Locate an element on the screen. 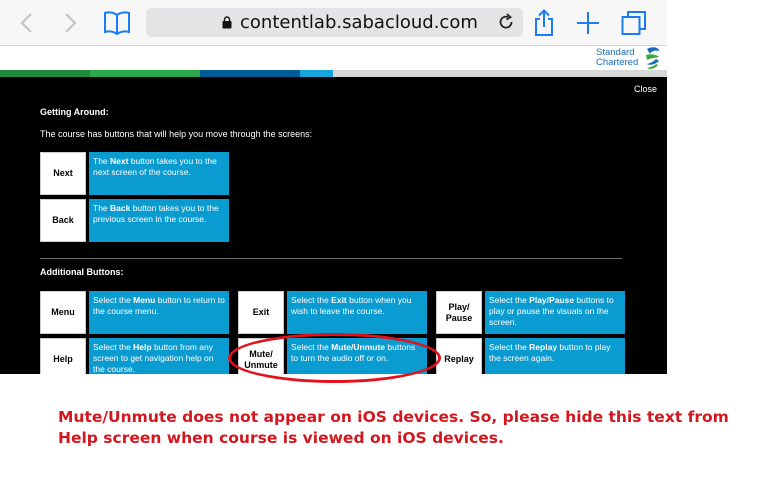 This screenshot has width=772, height=493. menu-button-label: Menu is located at coordinates (63, 312).